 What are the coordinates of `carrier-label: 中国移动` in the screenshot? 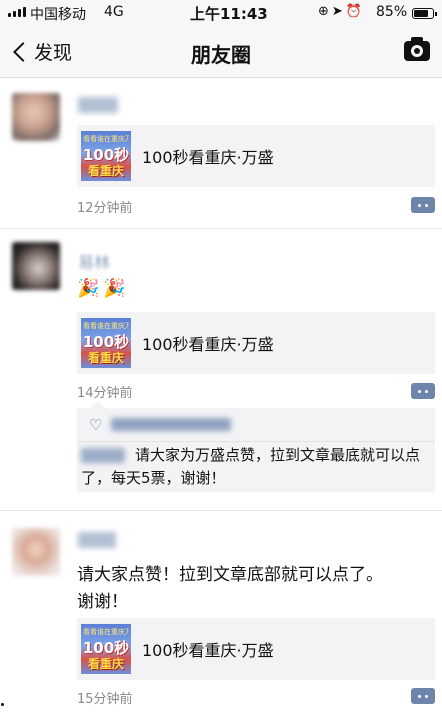 It's located at (58, 15).